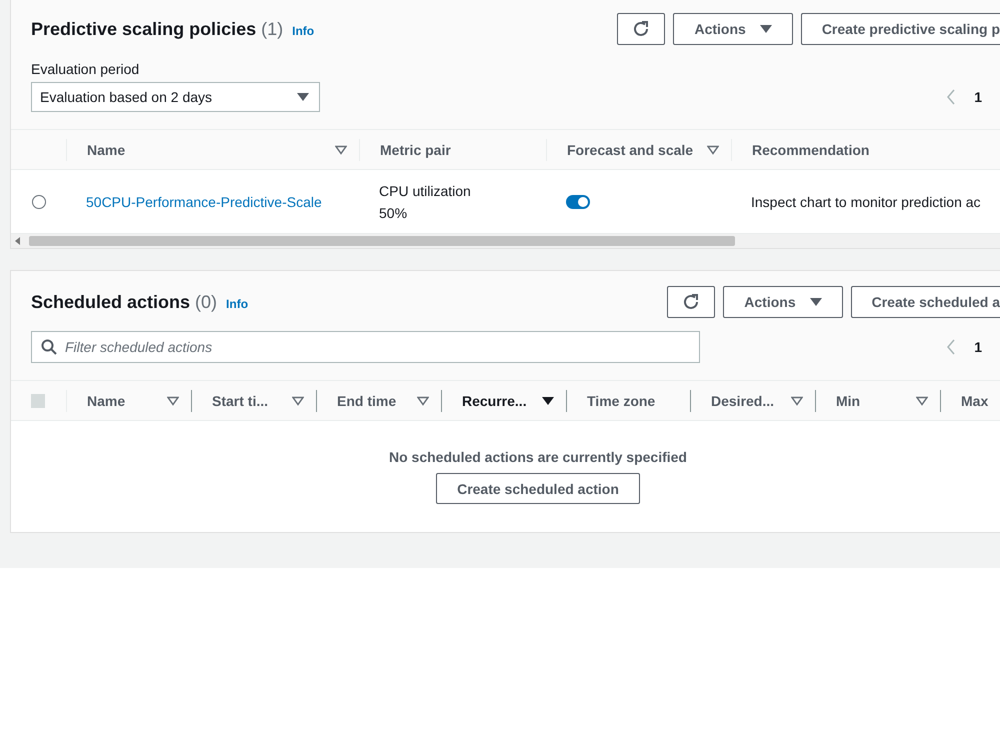 This screenshot has height=750, width=1000. Describe the element at coordinates (970, 401) in the screenshot. I see `column-header: Max` at that location.